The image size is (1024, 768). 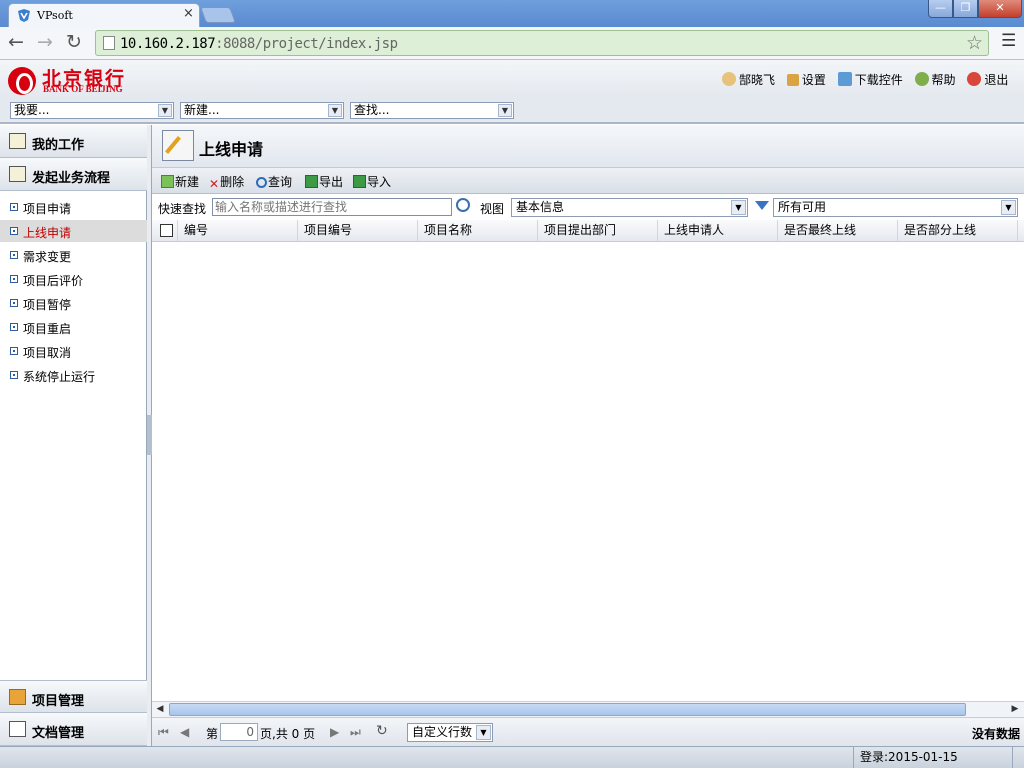 I want to click on page-number-input, so click(x=239, y=732).